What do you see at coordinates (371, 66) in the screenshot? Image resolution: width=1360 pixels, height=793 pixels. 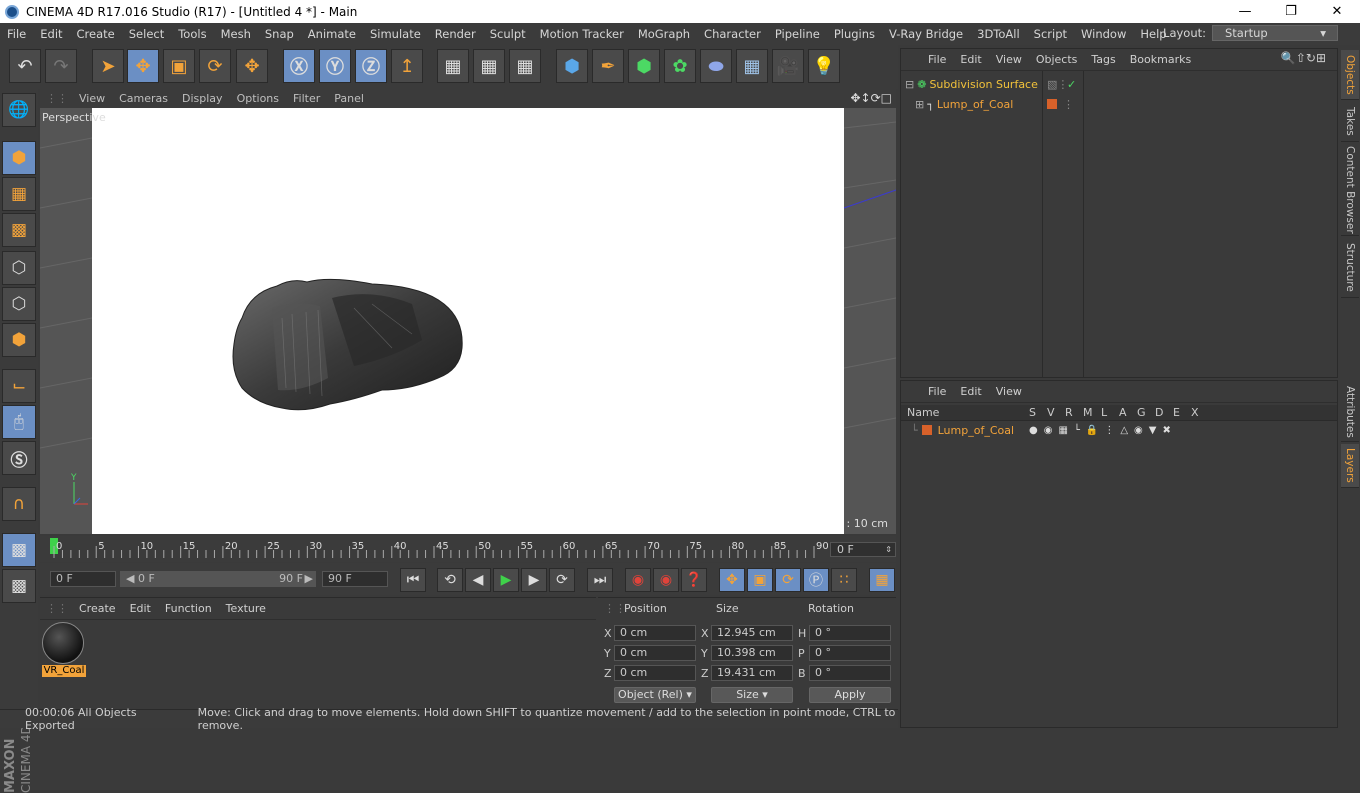 I see `z-axis-lock-button: Ⓩ` at bounding box center [371, 66].